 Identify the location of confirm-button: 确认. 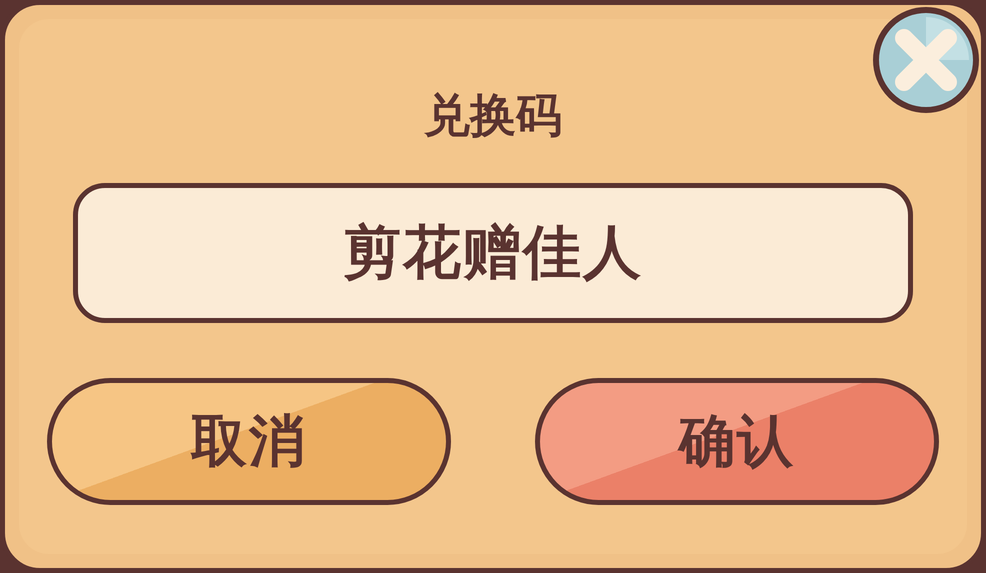
(737, 441).